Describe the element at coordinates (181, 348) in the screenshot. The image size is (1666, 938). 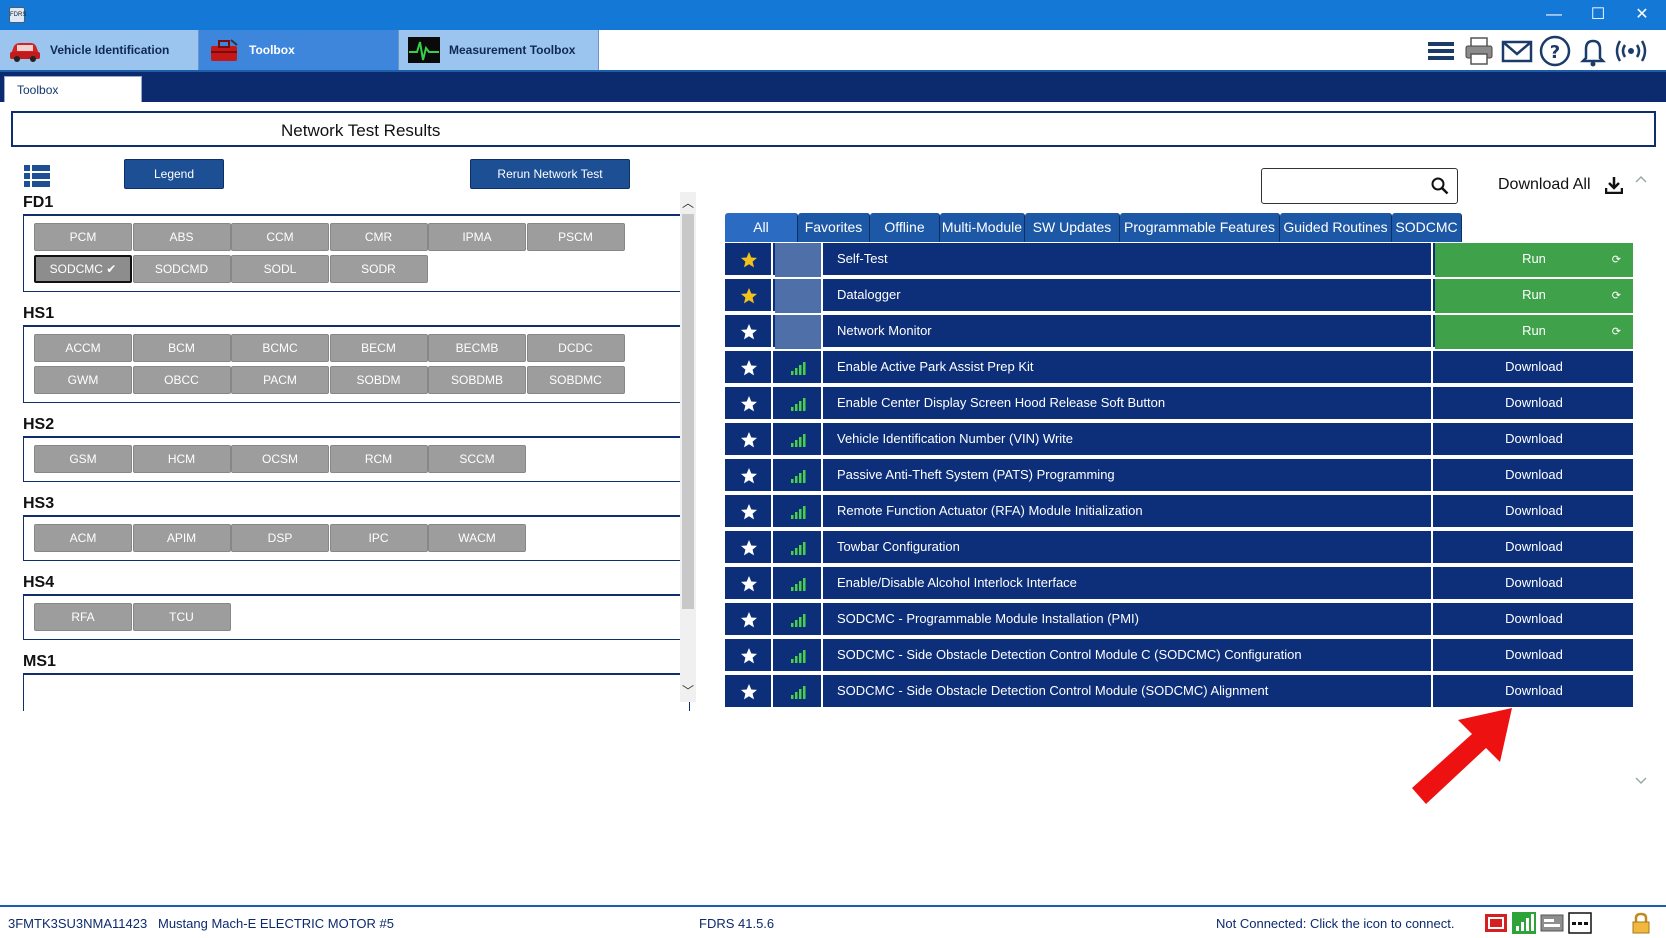
I see `module-button-bcm: BCM` at that location.